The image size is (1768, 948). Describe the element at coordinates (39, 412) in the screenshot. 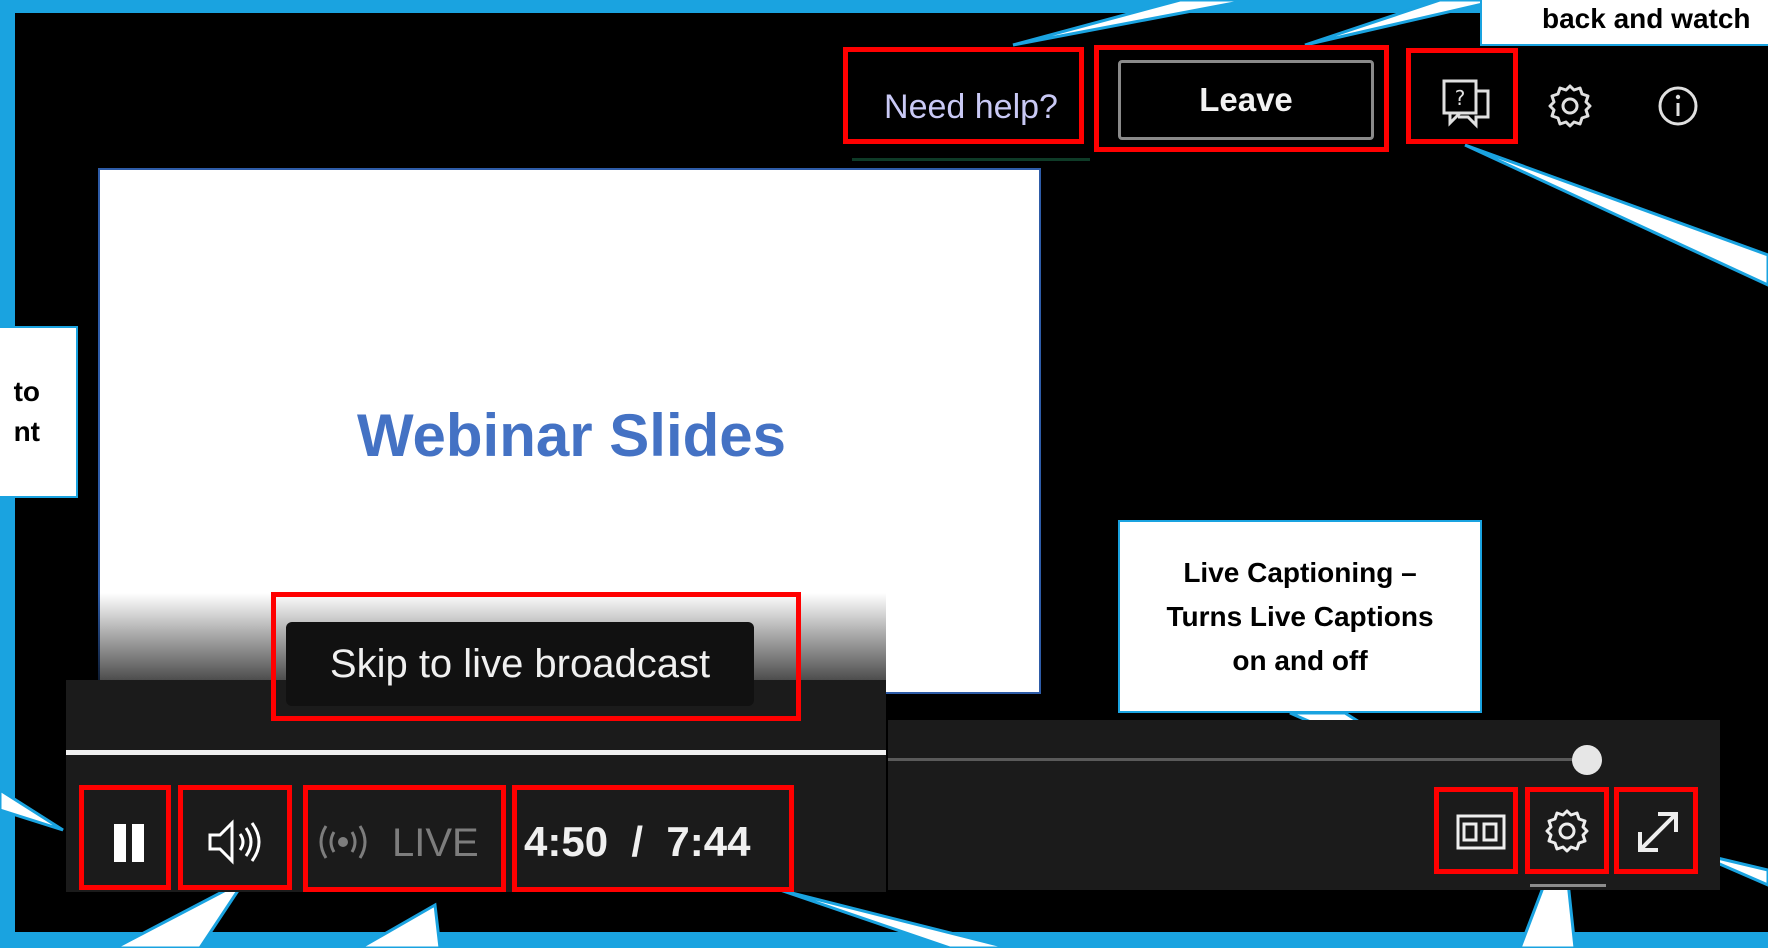

I see `callout-skip-live-description: to nt` at that location.